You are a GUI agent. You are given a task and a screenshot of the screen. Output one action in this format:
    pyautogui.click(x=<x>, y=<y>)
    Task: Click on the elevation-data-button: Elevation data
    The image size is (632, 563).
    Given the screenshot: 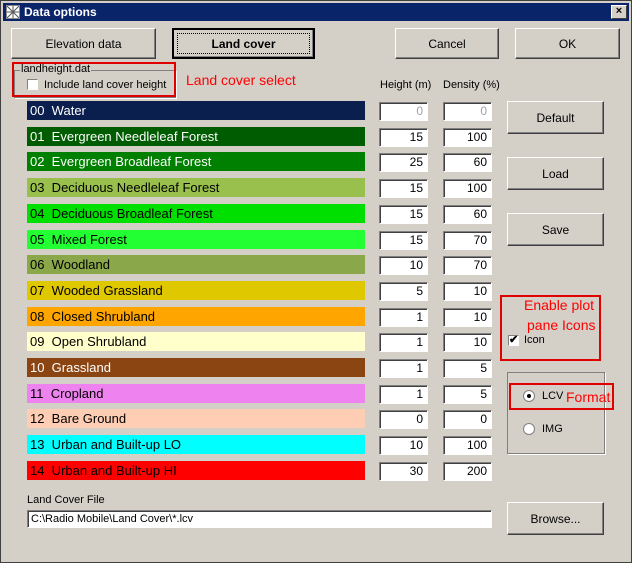 What is the action you would take?
    pyautogui.click(x=83, y=43)
    